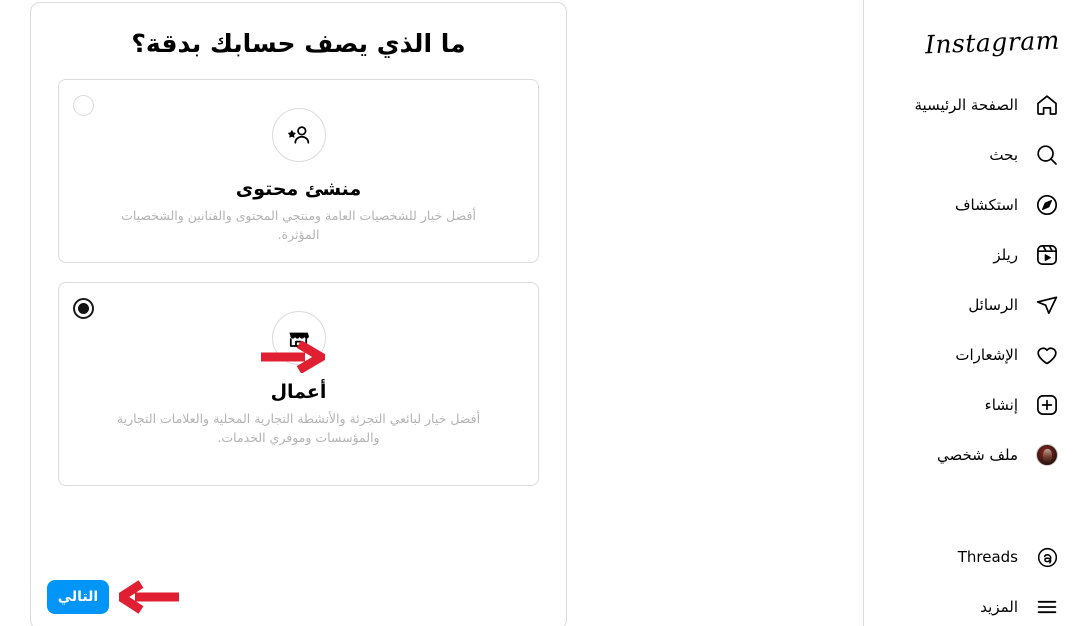  Describe the element at coordinates (298, 189) in the screenshot. I see `creator-card-title: منشئ محتوى` at that location.